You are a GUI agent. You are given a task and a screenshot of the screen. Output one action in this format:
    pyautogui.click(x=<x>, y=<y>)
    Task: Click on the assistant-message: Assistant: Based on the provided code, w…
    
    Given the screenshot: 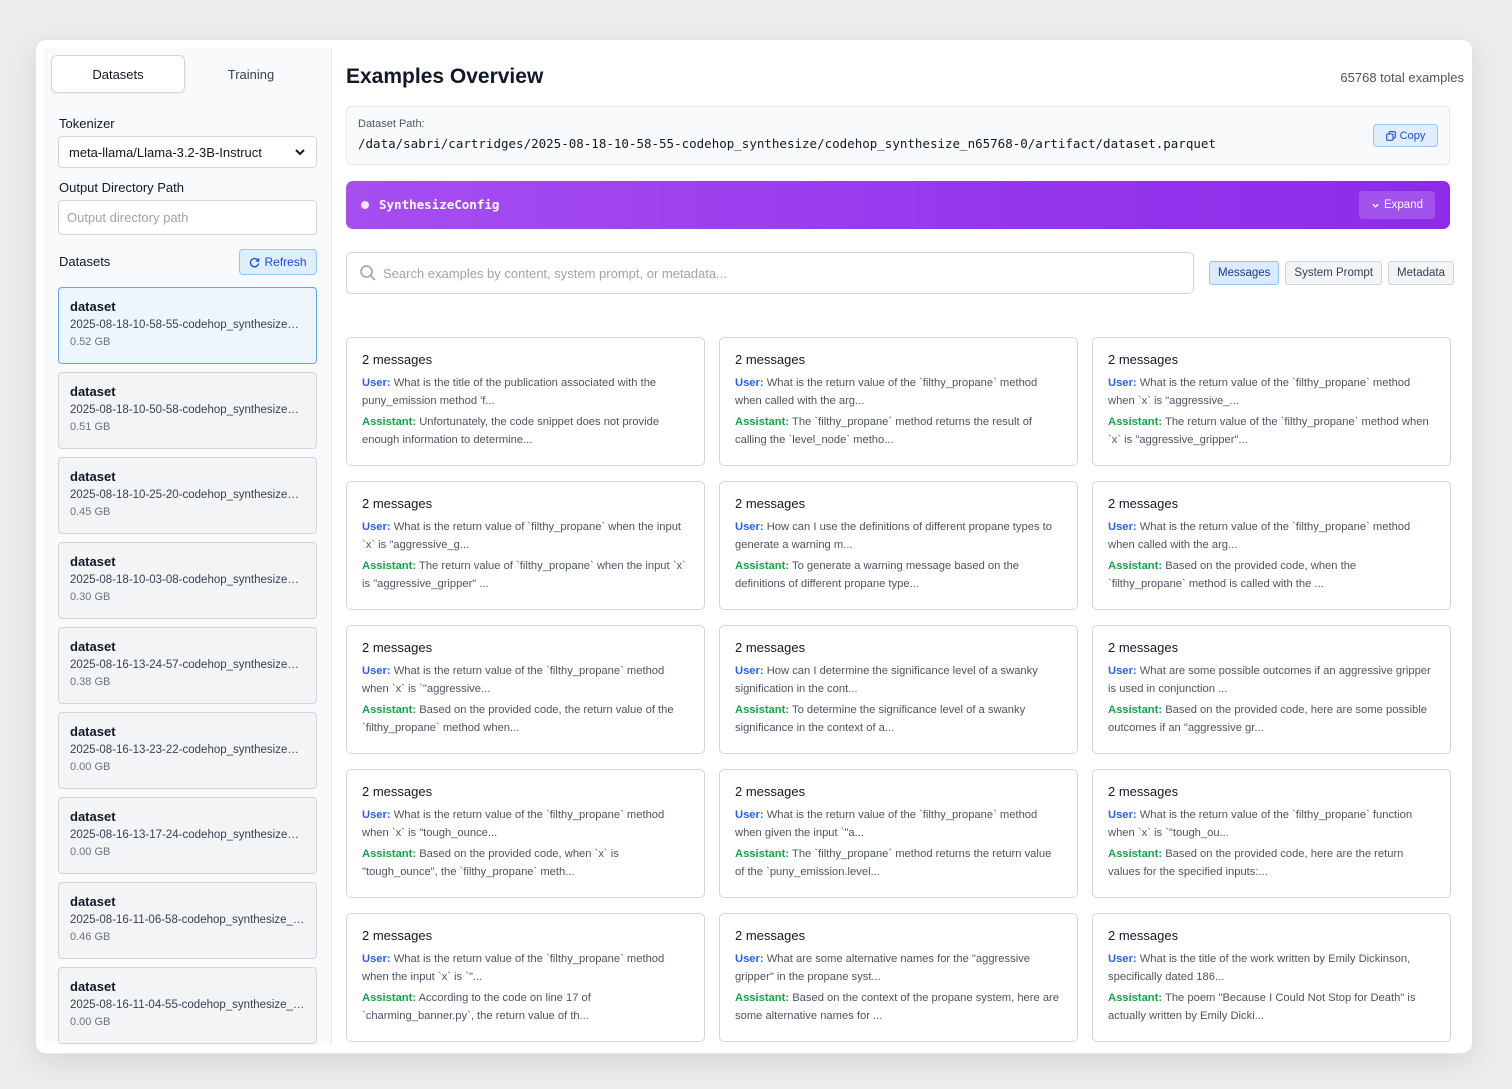 What is the action you would take?
    pyautogui.click(x=525, y=863)
    